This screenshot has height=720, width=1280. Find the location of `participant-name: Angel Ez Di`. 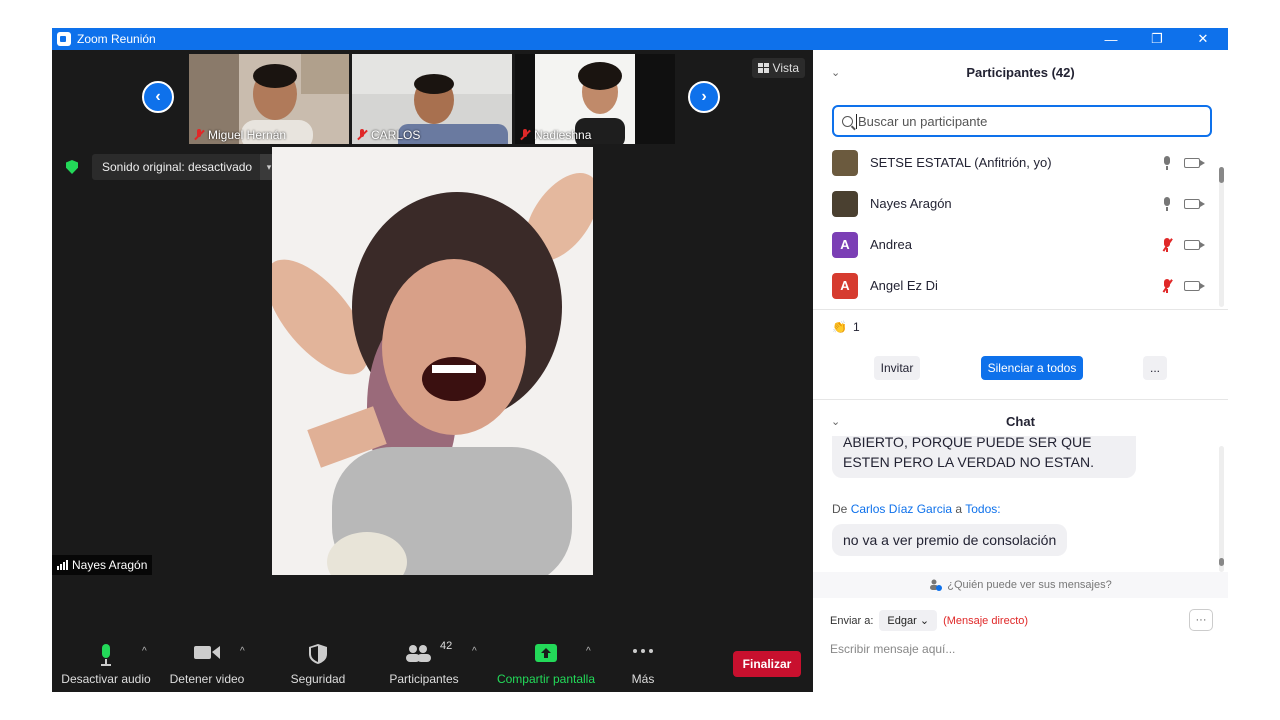

participant-name: Angel Ez Di is located at coordinates (904, 285).